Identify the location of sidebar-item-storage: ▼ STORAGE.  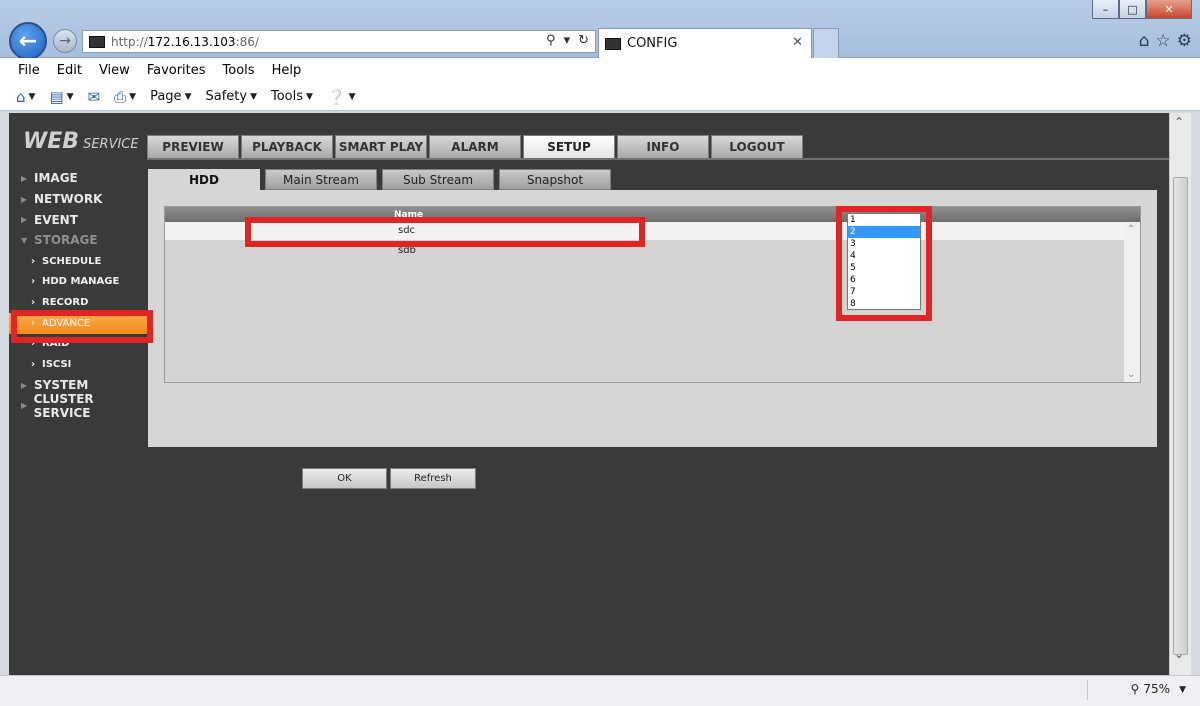
(80, 240).